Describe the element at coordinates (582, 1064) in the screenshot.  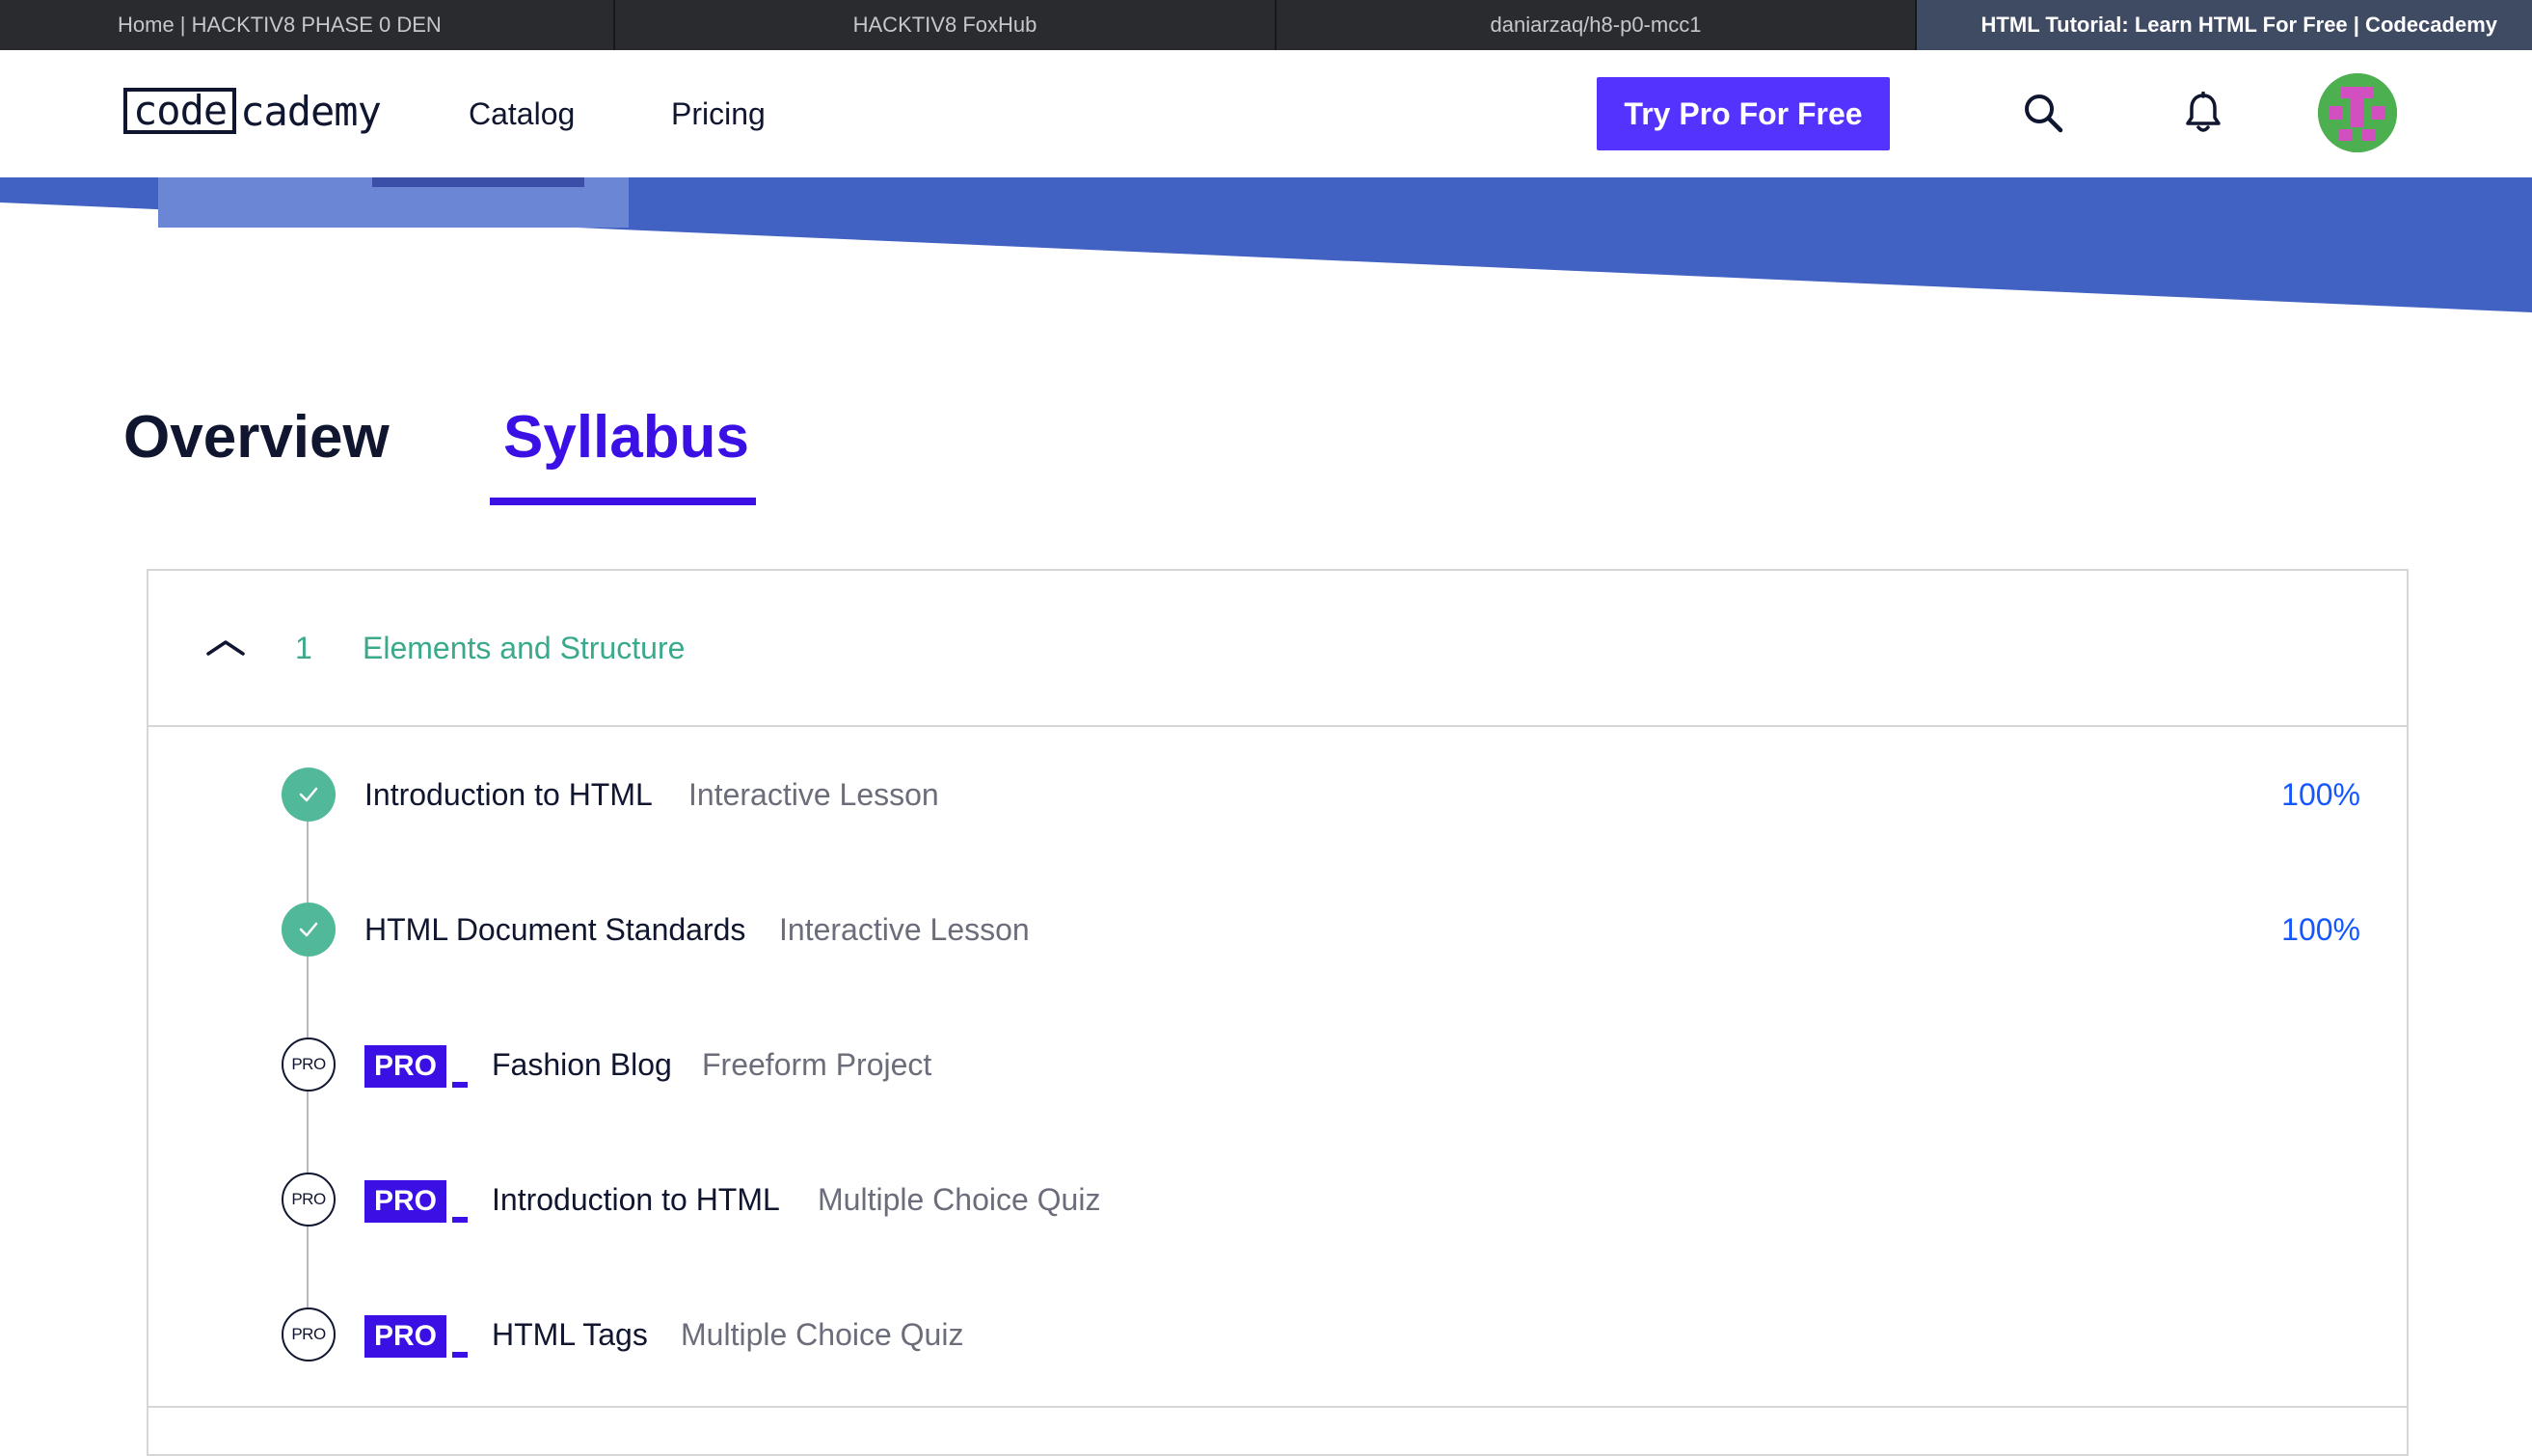
I see `item-title: Fashion Blog` at that location.